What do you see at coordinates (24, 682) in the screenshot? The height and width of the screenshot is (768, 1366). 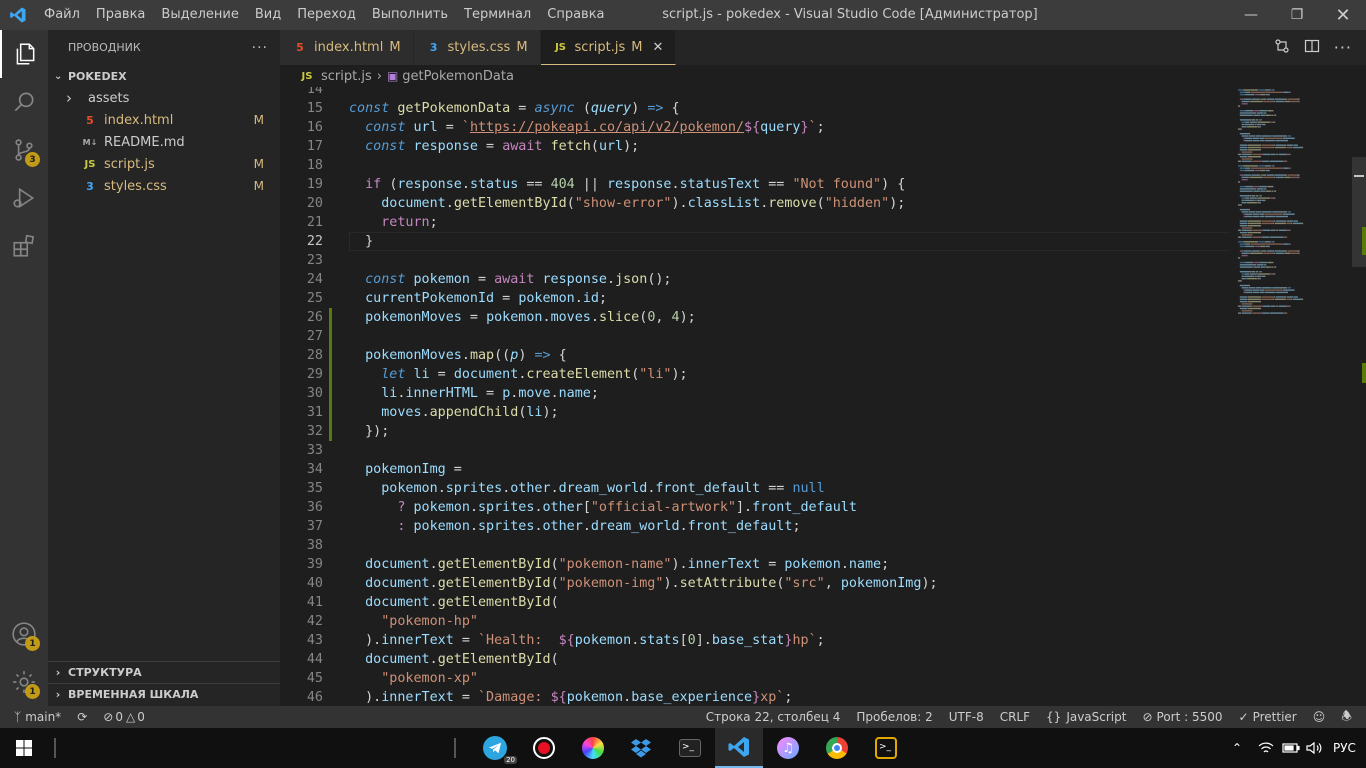 I see `settings-gear-icon: 1` at bounding box center [24, 682].